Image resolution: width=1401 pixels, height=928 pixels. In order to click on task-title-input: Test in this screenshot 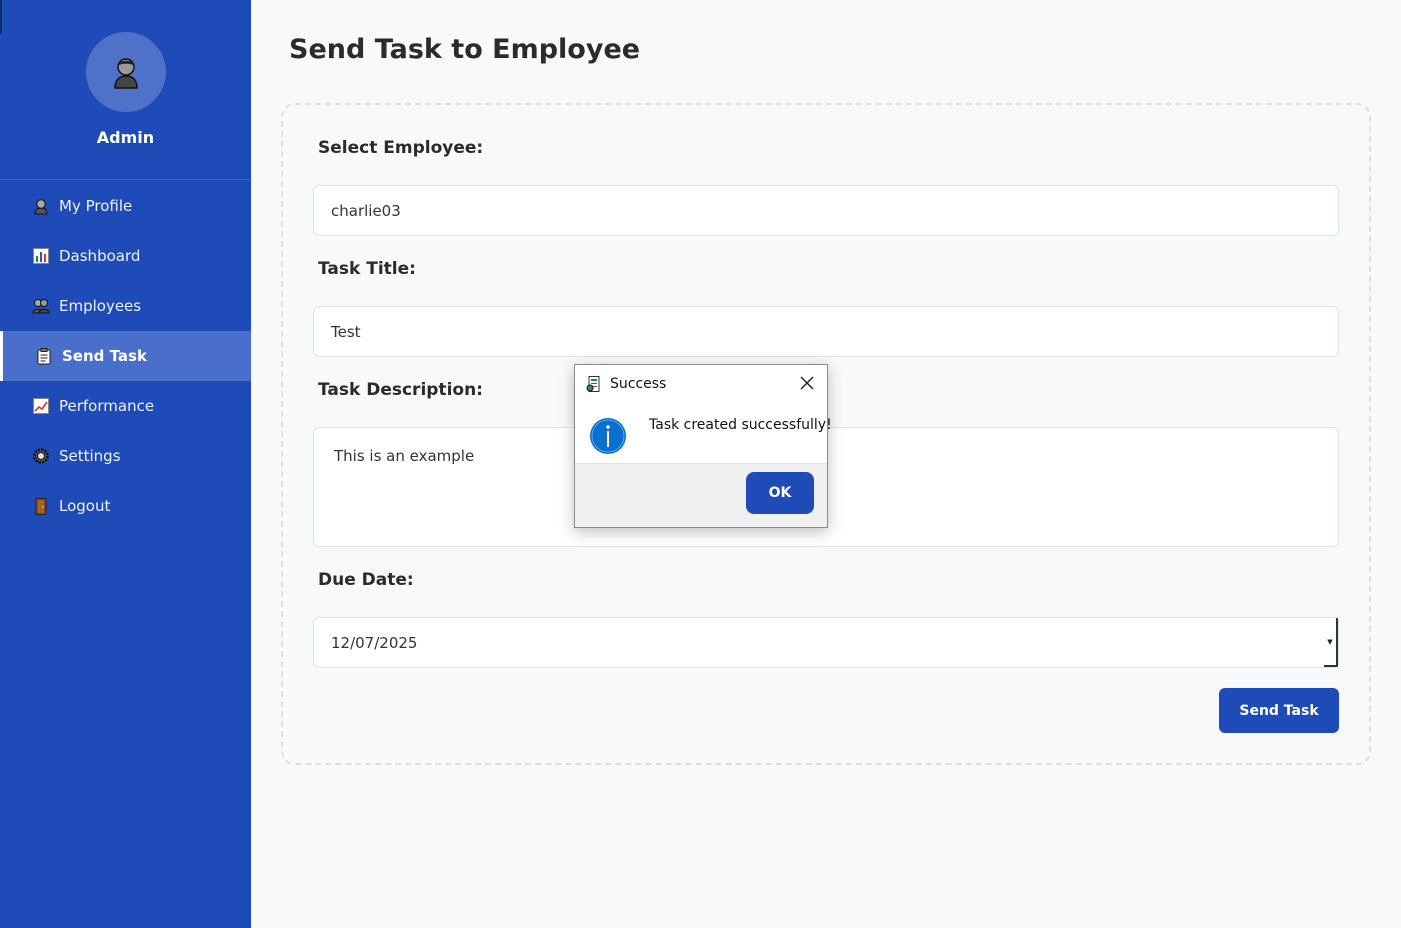, I will do `click(826, 331)`.